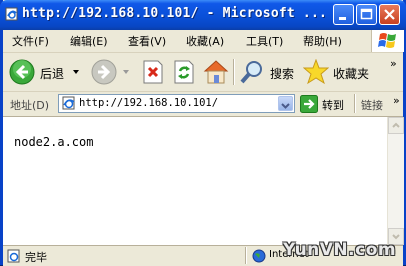 Image resolution: width=406 pixels, height=266 pixels. I want to click on address-label: 地址(D), so click(30, 105).